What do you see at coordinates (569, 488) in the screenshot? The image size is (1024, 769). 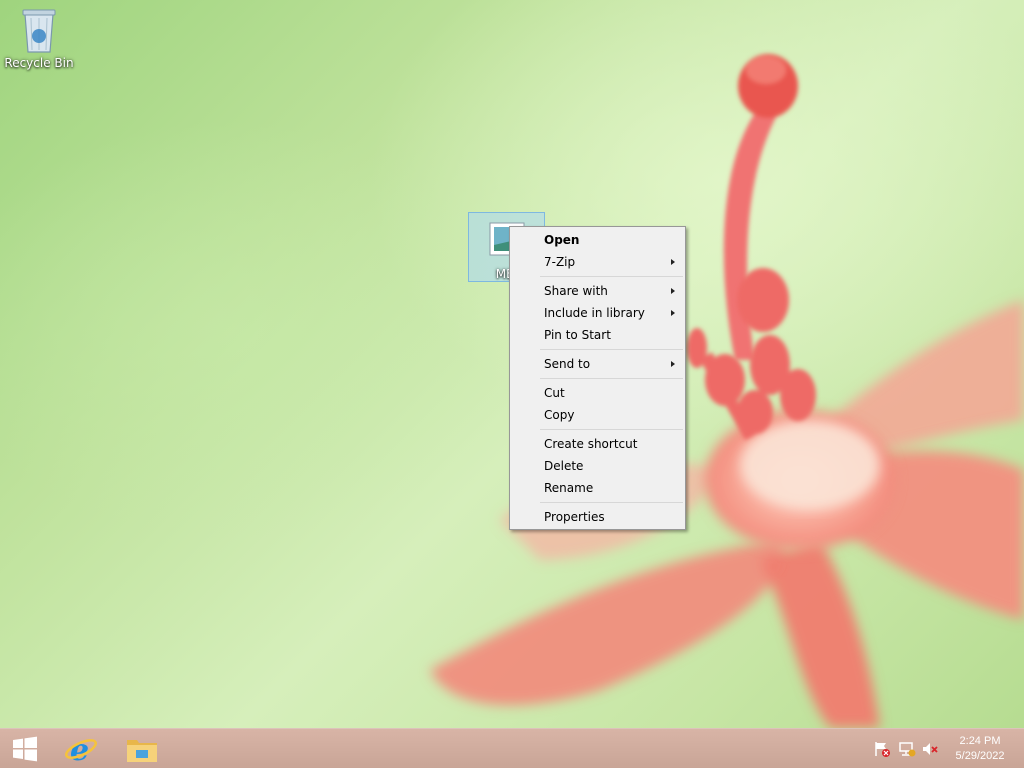 I see `menu-item-label: Rename` at bounding box center [569, 488].